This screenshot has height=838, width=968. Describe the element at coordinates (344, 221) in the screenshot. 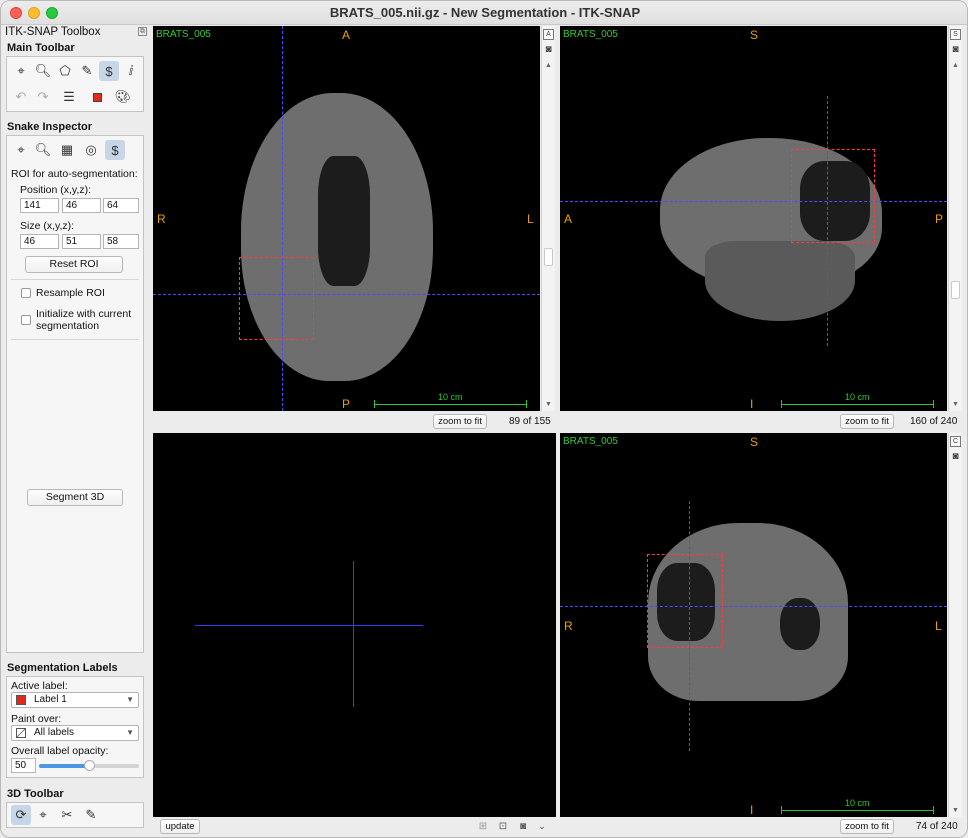

I see `ventricle` at that location.